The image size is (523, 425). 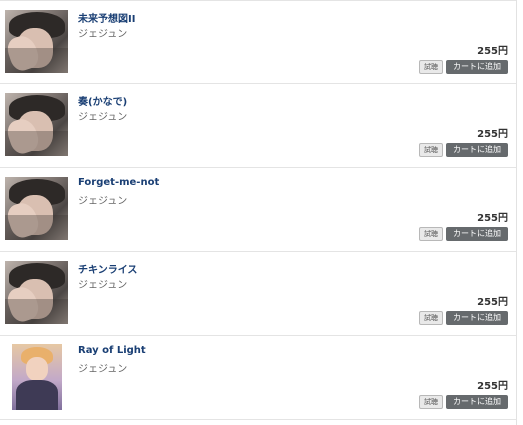 What do you see at coordinates (102, 100) in the screenshot?
I see `track-title: 奏(かなで)` at bounding box center [102, 100].